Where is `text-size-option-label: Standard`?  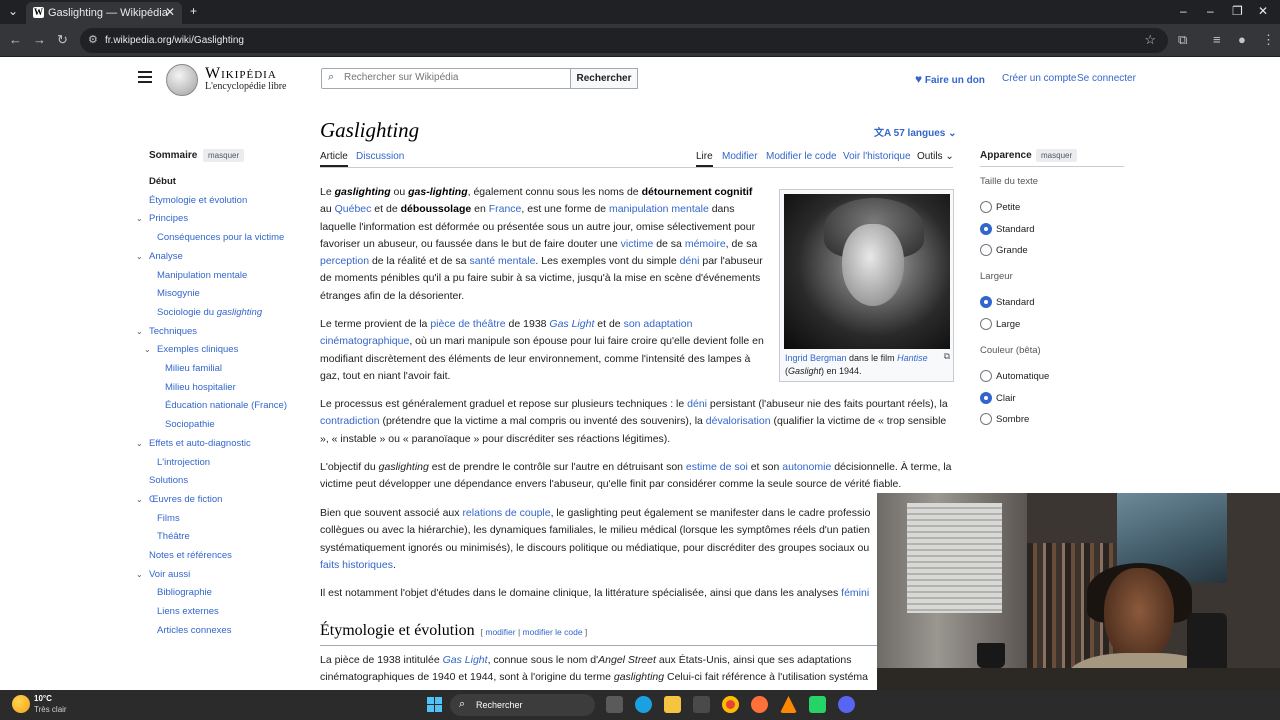
text-size-option-label: Standard is located at coordinates (1015, 229).